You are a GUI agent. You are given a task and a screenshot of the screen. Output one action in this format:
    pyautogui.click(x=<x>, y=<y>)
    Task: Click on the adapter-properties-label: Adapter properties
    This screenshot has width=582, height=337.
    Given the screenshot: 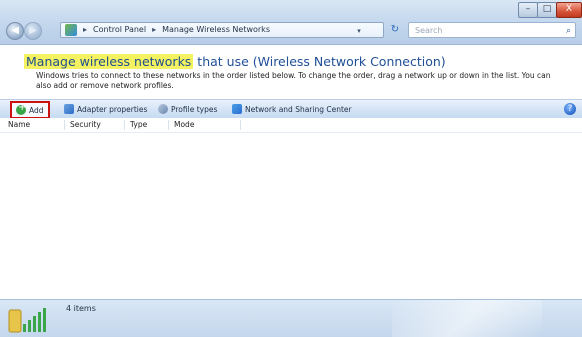 What is the action you would take?
    pyautogui.click(x=112, y=109)
    